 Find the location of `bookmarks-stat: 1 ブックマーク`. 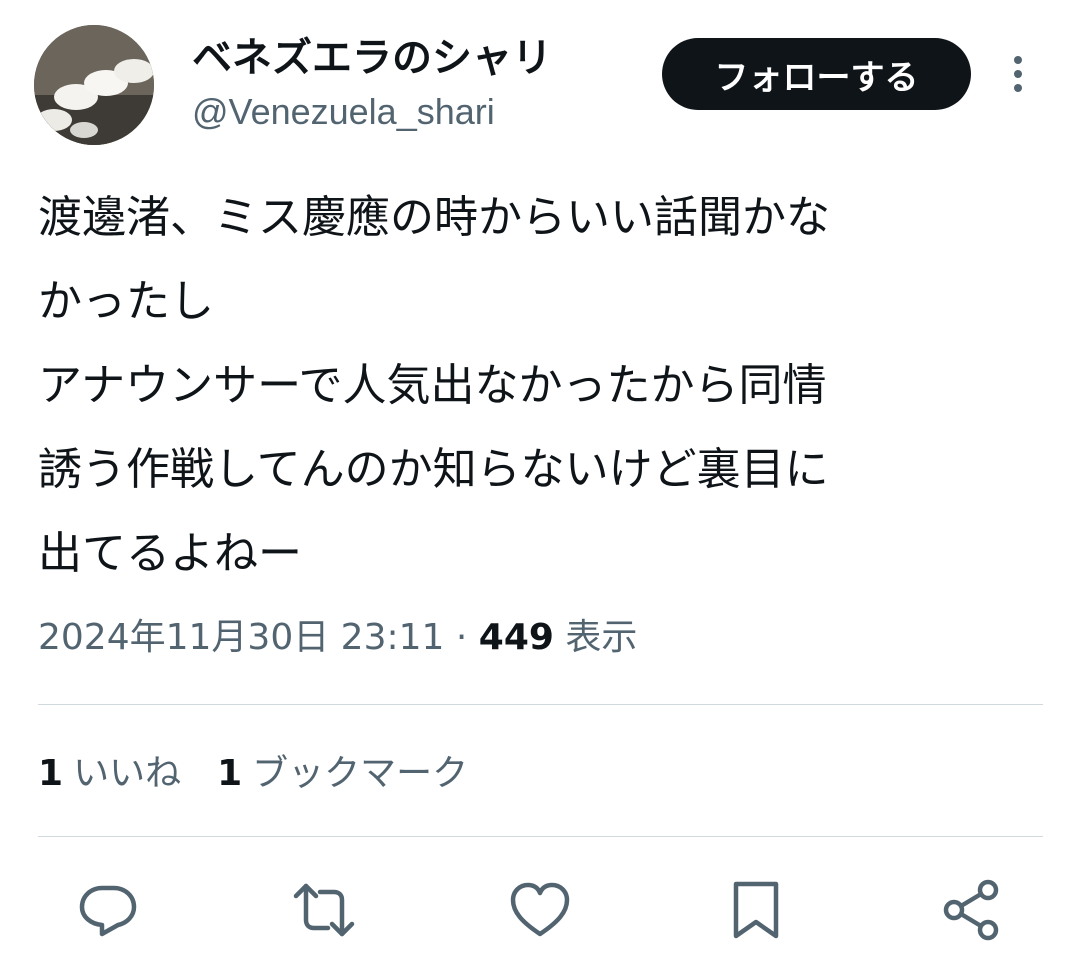

bookmarks-stat: 1 ブックマーク is located at coordinates (342, 774).